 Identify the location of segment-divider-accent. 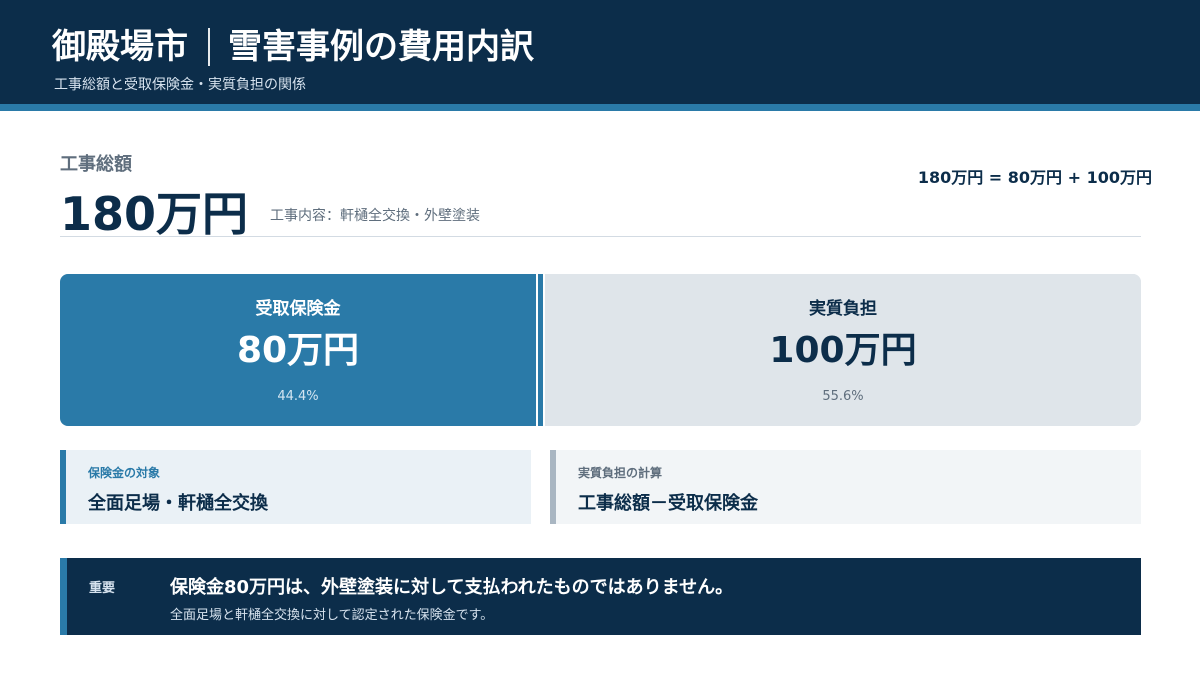
(540, 350).